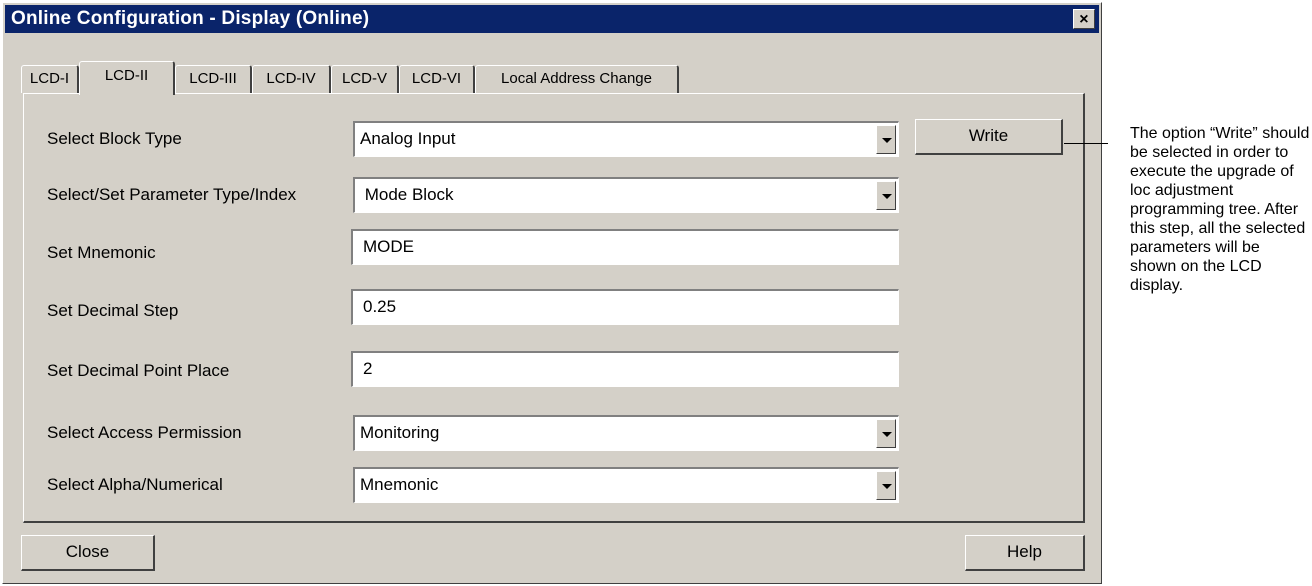 The width and height of the screenshot is (1312, 586). Describe the element at coordinates (400, 432) in the screenshot. I see `access-permission-value: Monitoring` at that location.